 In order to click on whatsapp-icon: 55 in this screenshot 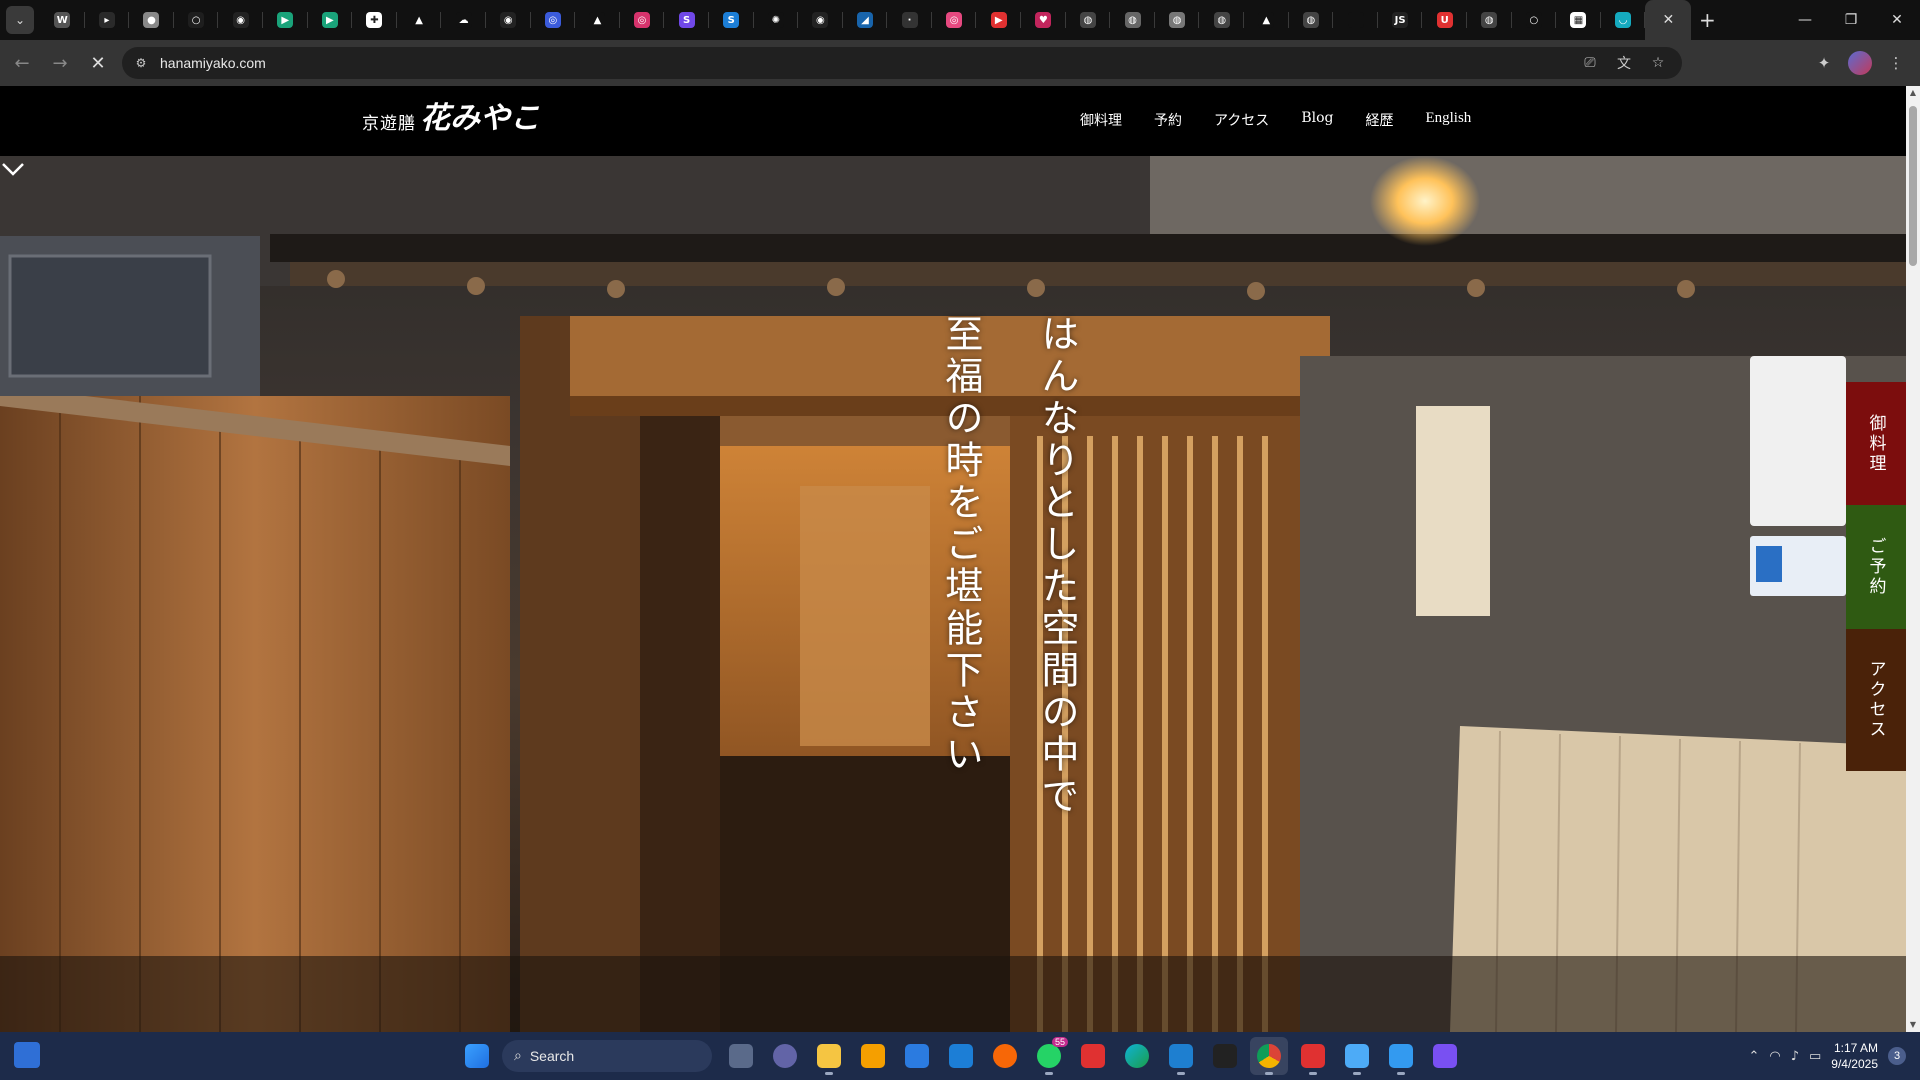, I will do `click(1049, 1056)`.